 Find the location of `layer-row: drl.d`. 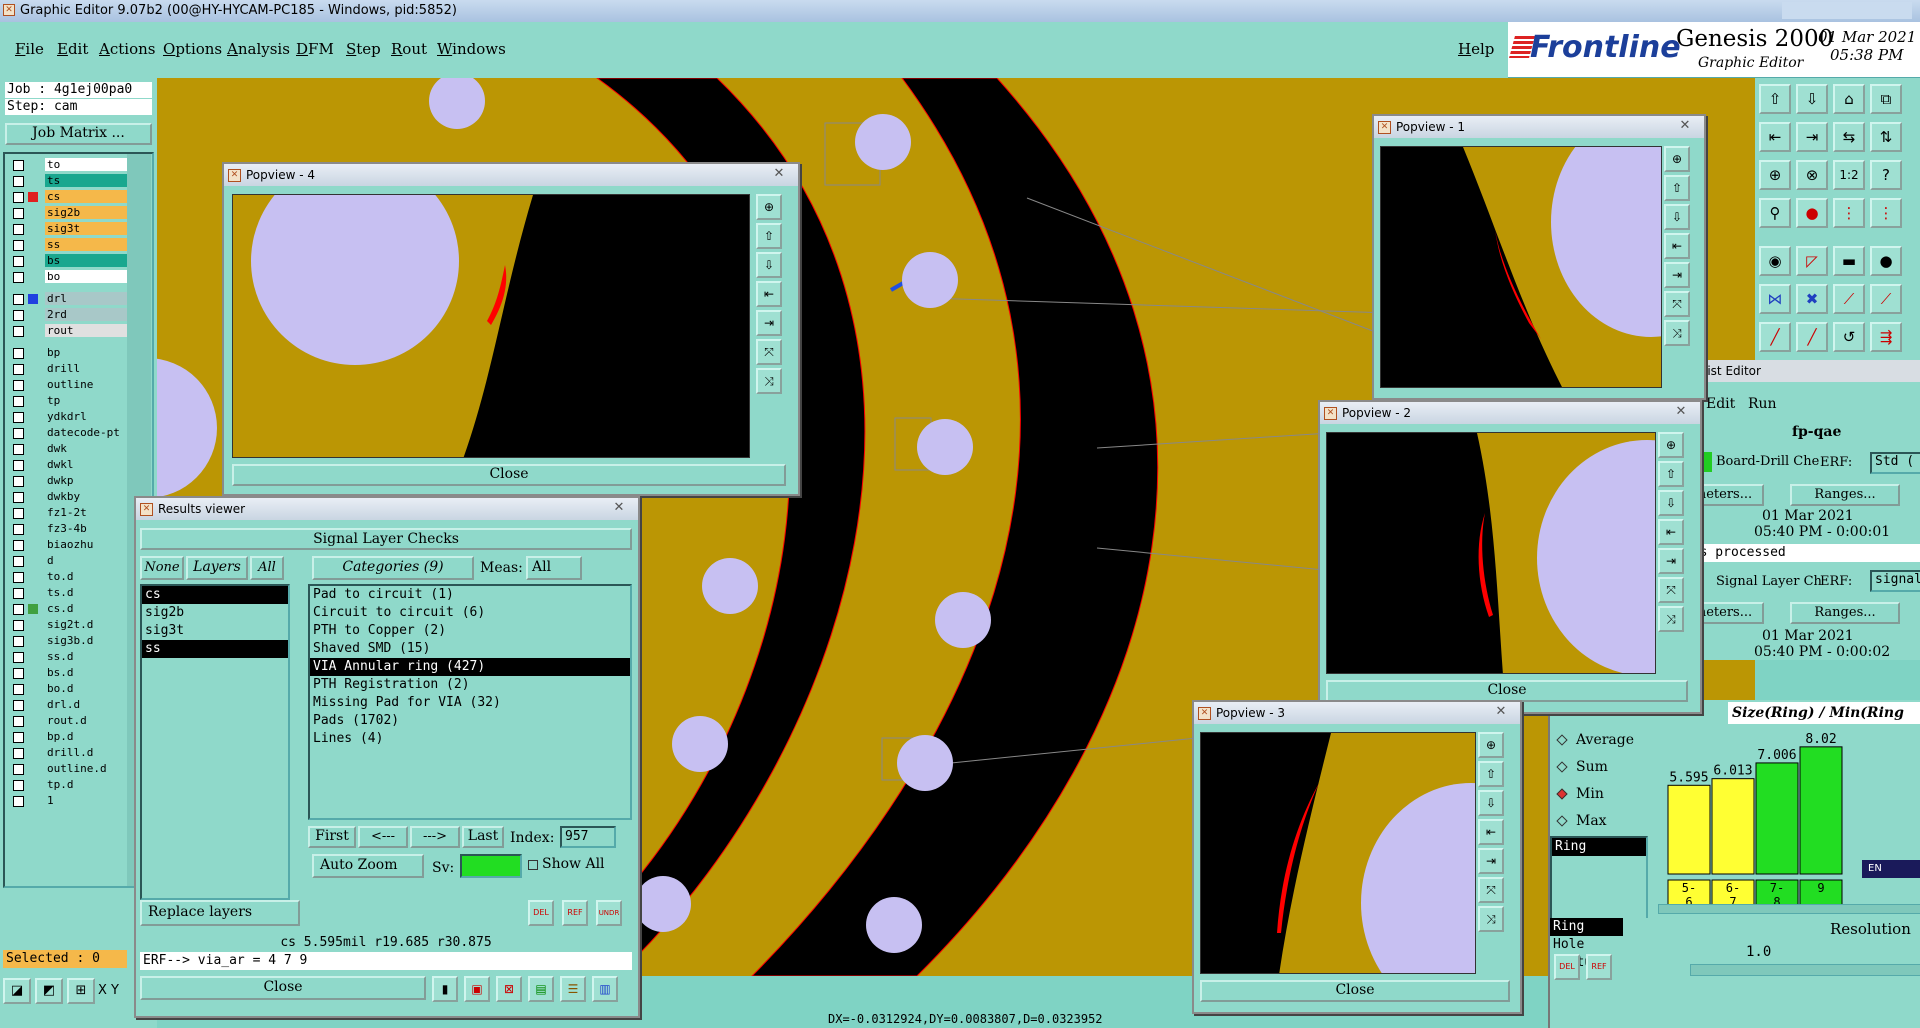

layer-row: drl.d is located at coordinates (71, 705).